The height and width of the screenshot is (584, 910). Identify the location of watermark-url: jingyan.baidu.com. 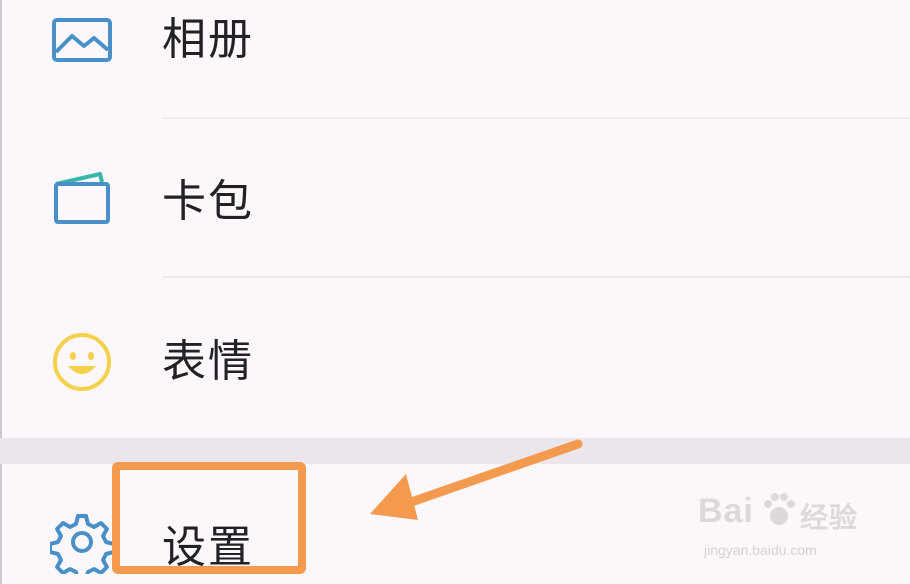
(760, 550).